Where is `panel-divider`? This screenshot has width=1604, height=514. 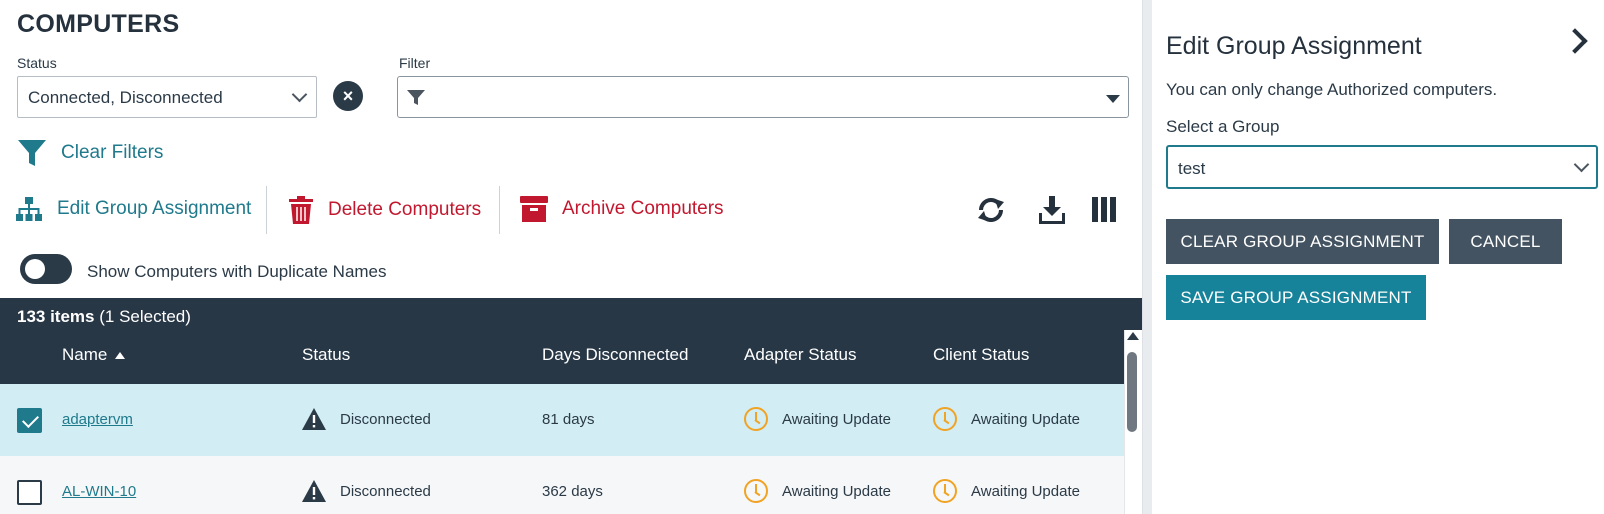 panel-divider is located at coordinates (1147, 257).